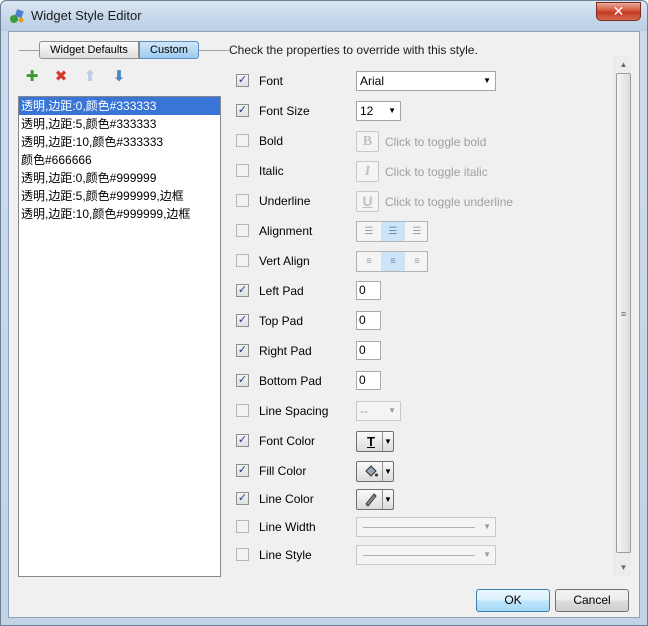  What do you see at coordinates (367, 111) in the screenshot?
I see `font-size-value: 12` at bounding box center [367, 111].